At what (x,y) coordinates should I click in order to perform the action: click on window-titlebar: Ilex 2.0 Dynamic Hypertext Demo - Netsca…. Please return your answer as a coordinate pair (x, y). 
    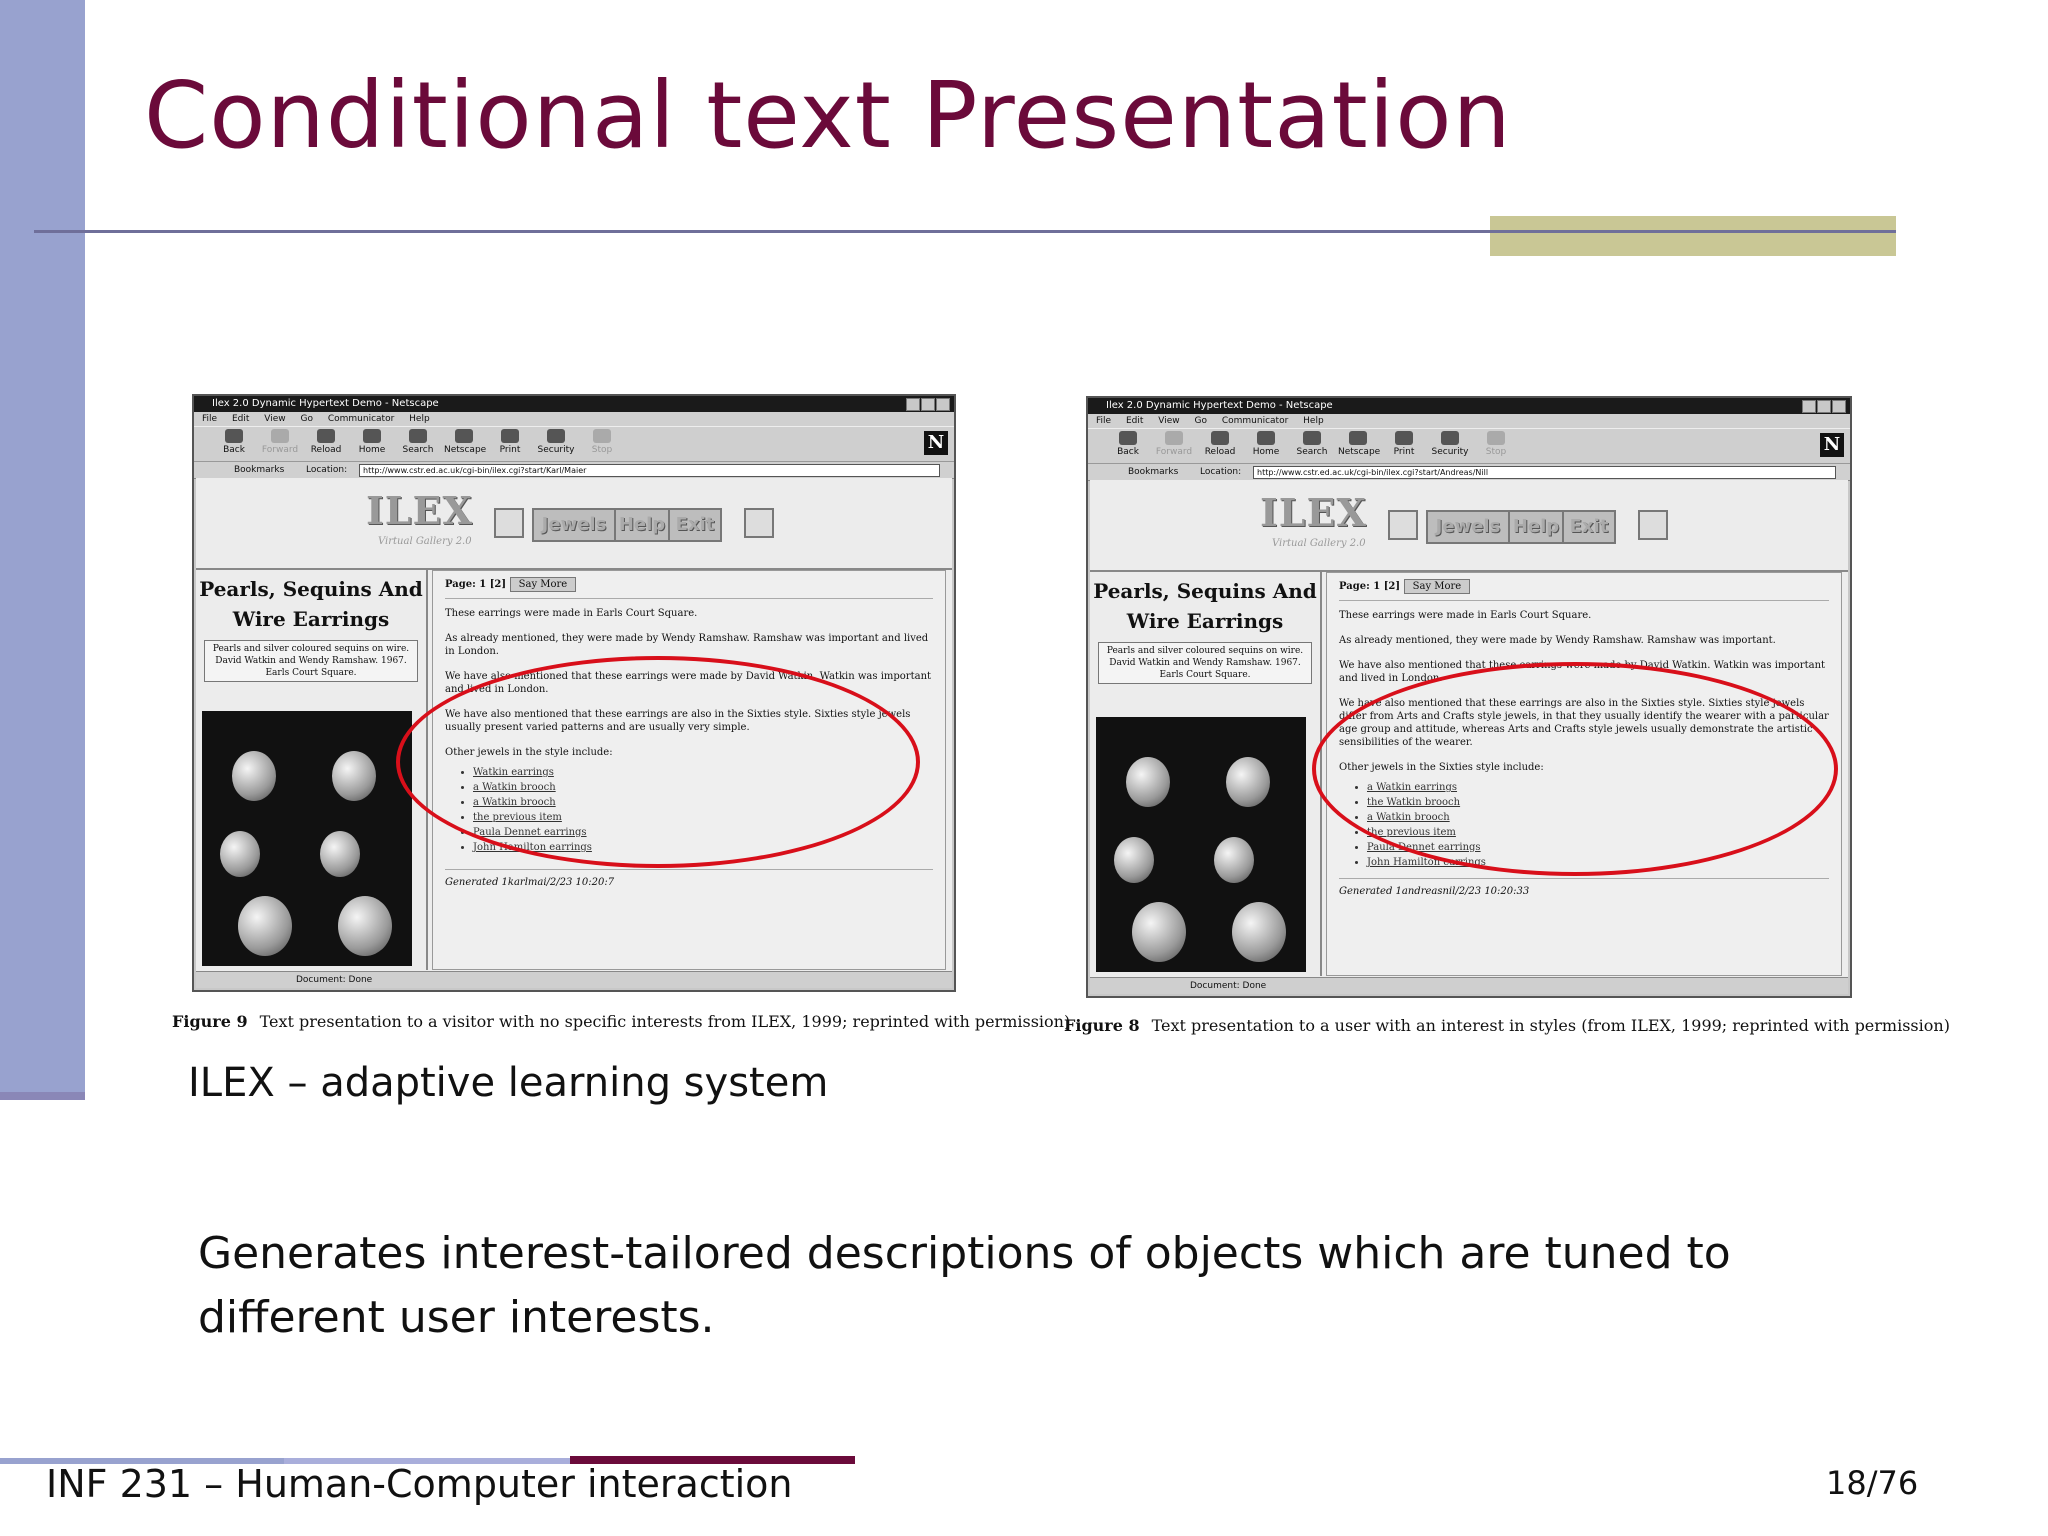
    Looking at the image, I should click on (574, 404).